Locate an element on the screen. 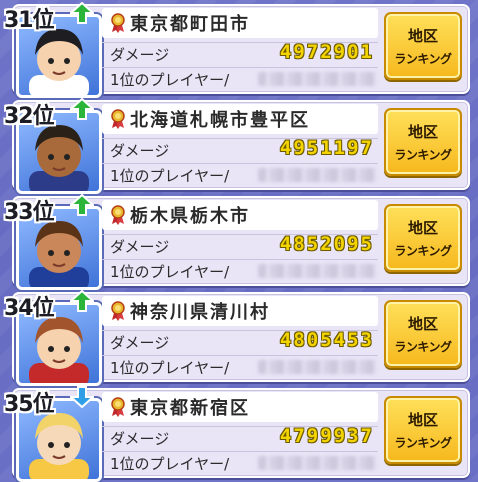 The width and height of the screenshot is (478, 482). rank-number: 34位 is located at coordinates (29, 308).